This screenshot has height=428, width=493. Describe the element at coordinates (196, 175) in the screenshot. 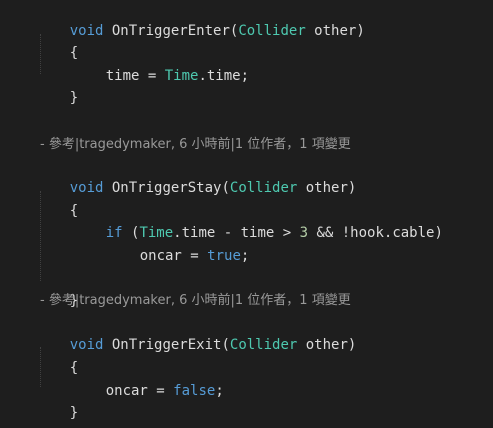

I see `code-line: void OnTriggerStay(Collider other)` at that location.